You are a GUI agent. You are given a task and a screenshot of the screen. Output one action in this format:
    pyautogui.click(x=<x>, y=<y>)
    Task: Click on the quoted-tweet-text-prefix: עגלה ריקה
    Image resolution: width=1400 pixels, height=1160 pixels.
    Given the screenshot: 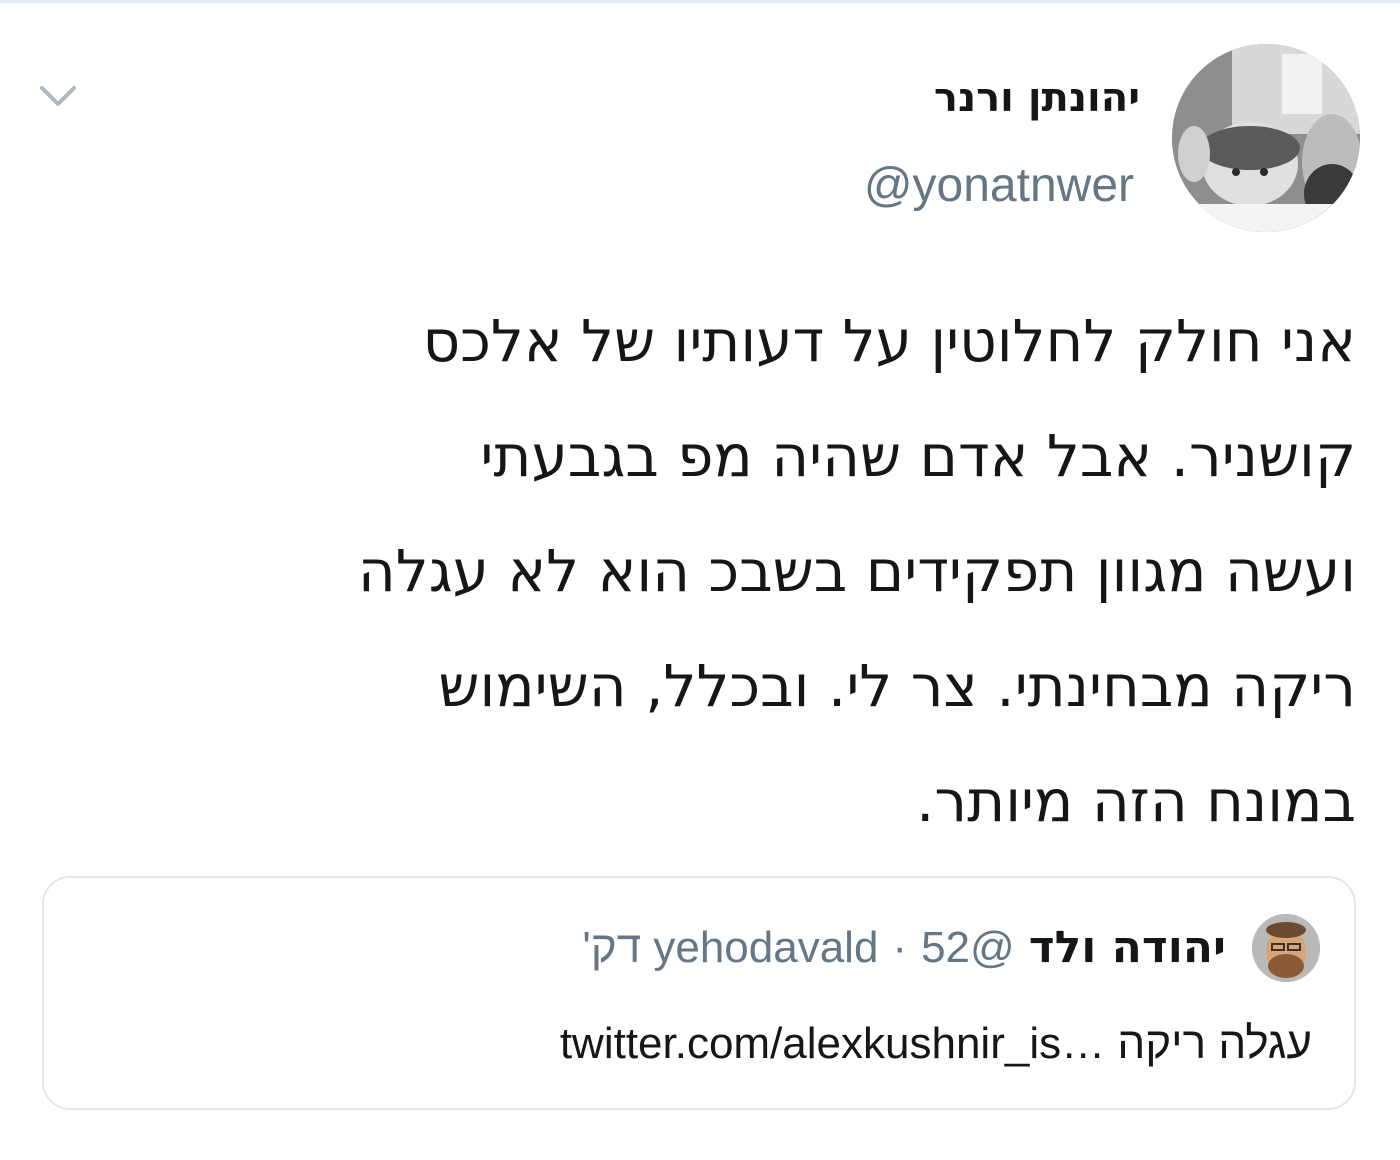 What is the action you would take?
    pyautogui.click(x=1214, y=1043)
    